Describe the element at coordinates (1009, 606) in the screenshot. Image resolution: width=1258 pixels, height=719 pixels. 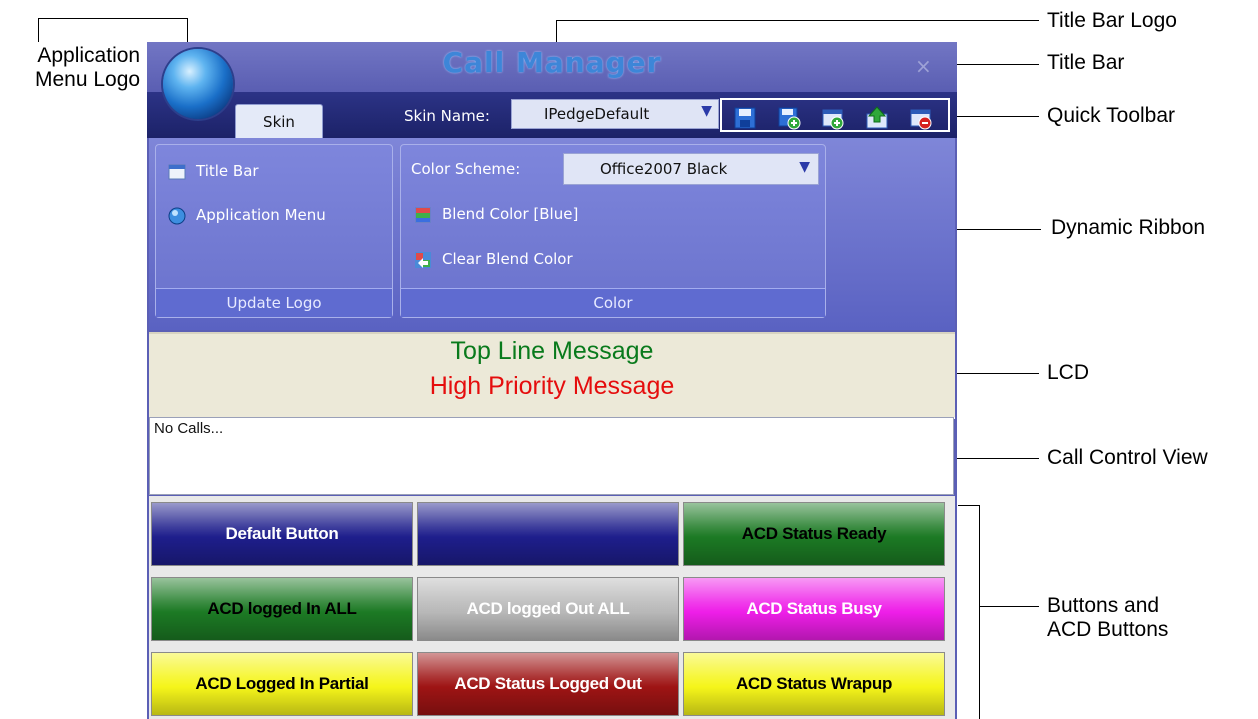
I see `leader-buttons-h` at that location.